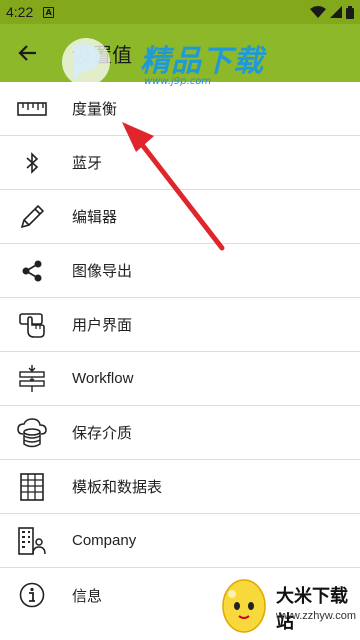  What do you see at coordinates (32, 109) in the screenshot?
I see `ruler-icon` at bounding box center [32, 109].